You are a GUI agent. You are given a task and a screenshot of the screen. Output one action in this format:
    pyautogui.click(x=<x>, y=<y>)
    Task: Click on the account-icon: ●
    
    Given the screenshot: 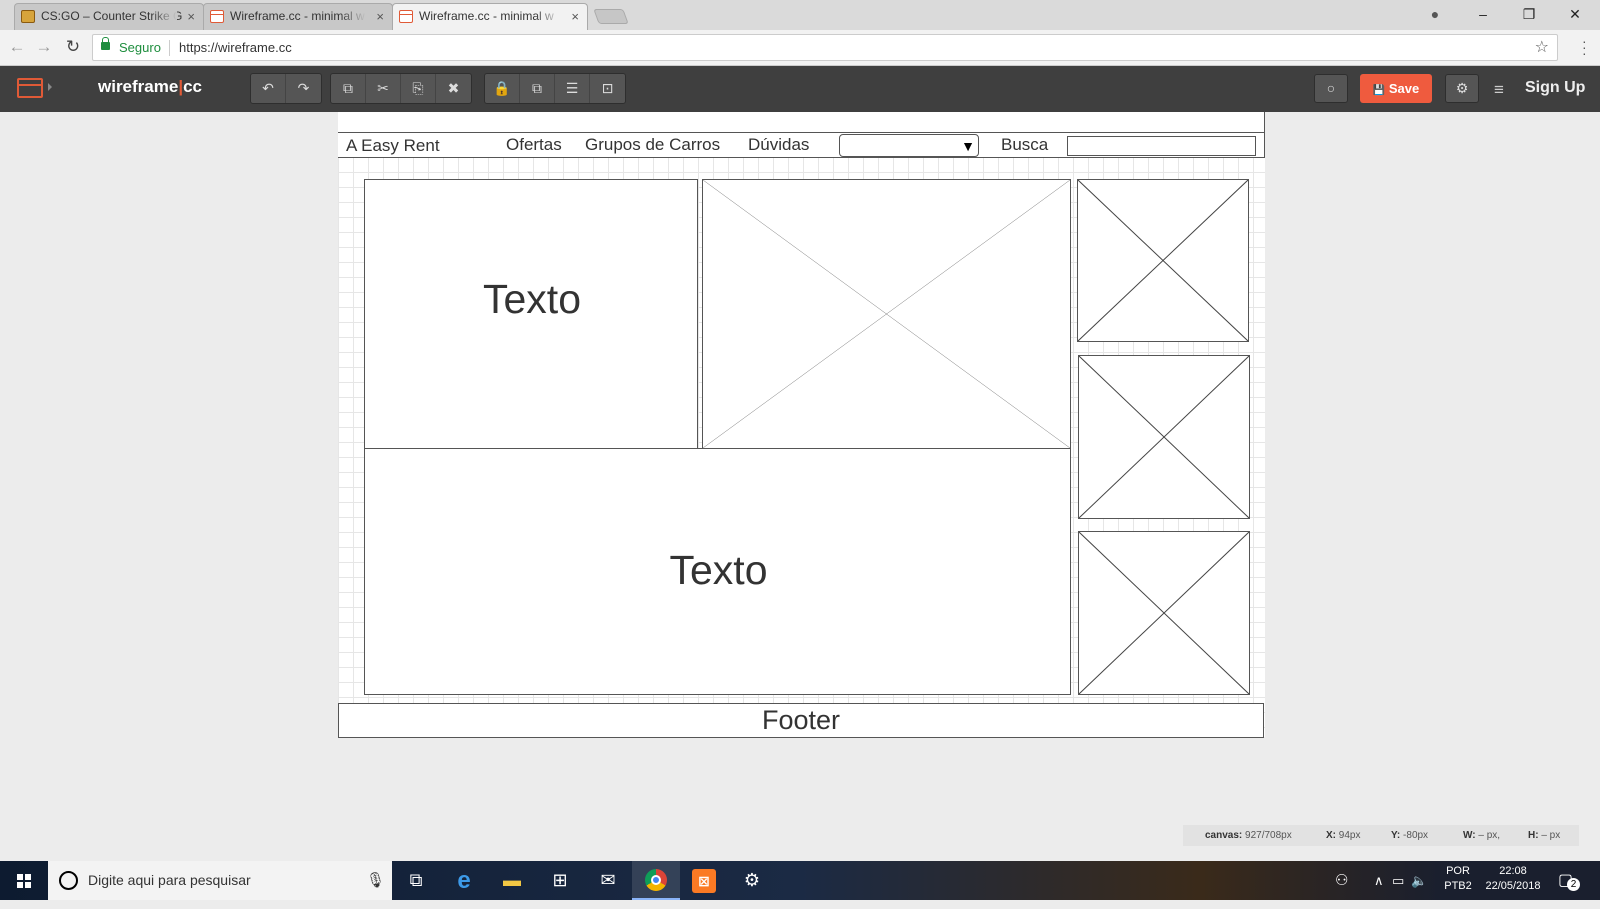 What is the action you would take?
    pyautogui.click(x=1435, y=14)
    